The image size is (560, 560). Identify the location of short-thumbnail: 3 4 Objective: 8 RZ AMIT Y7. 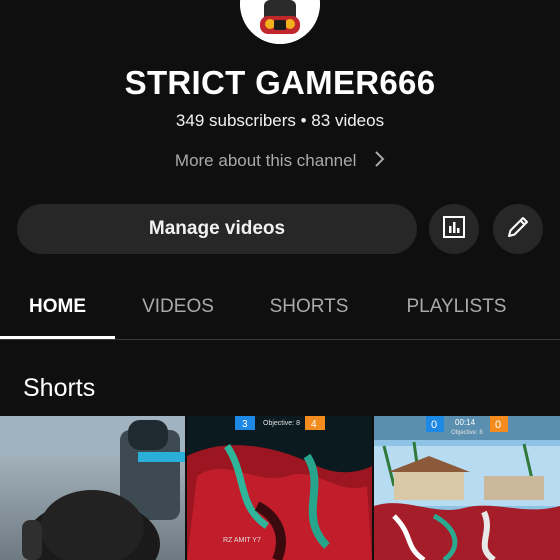
(279, 488).